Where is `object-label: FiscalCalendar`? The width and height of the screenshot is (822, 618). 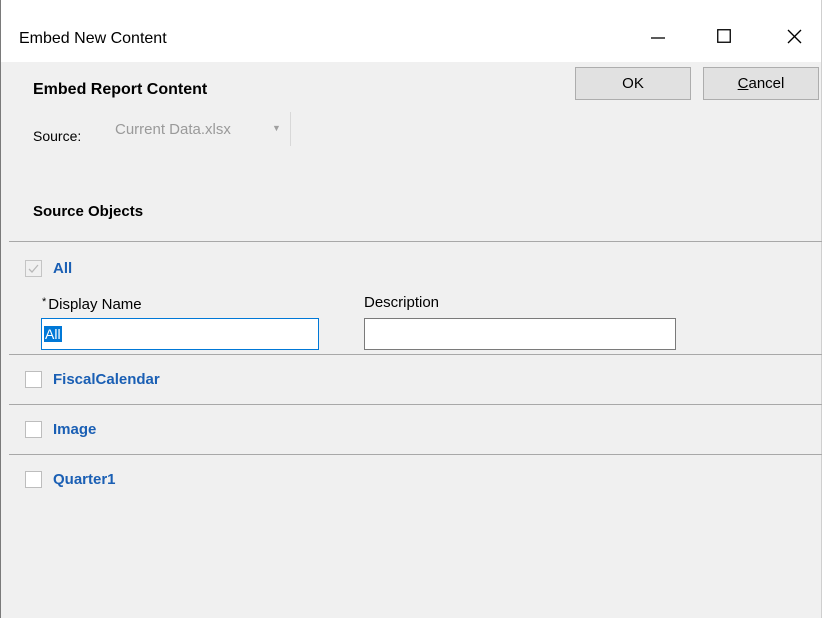 object-label: FiscalCalendar is located at coordinates (106, 379).